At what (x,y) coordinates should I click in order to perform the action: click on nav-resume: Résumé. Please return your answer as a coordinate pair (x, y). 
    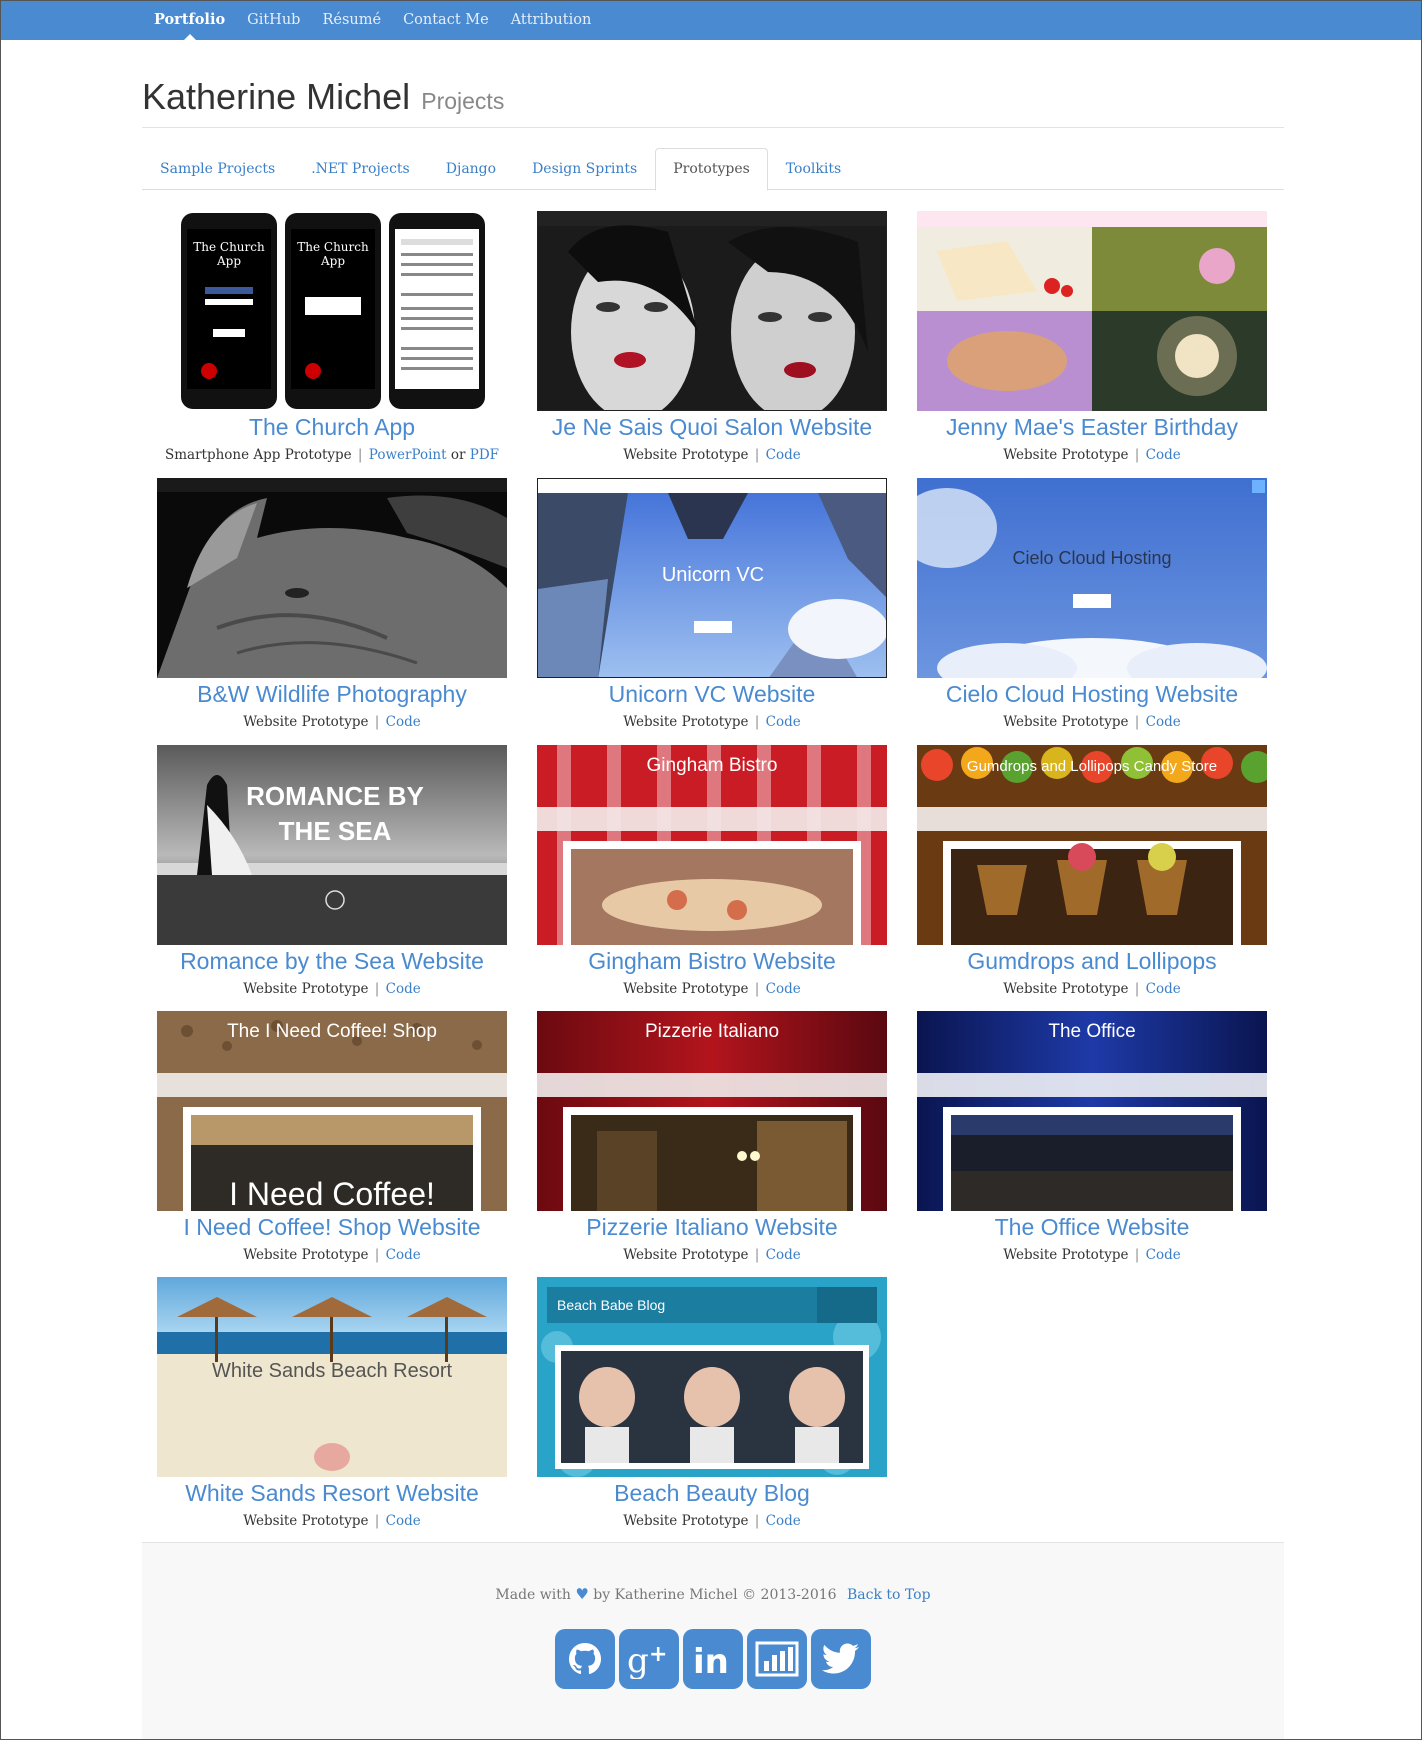
    Looking at the image, I should click on (351, 20).